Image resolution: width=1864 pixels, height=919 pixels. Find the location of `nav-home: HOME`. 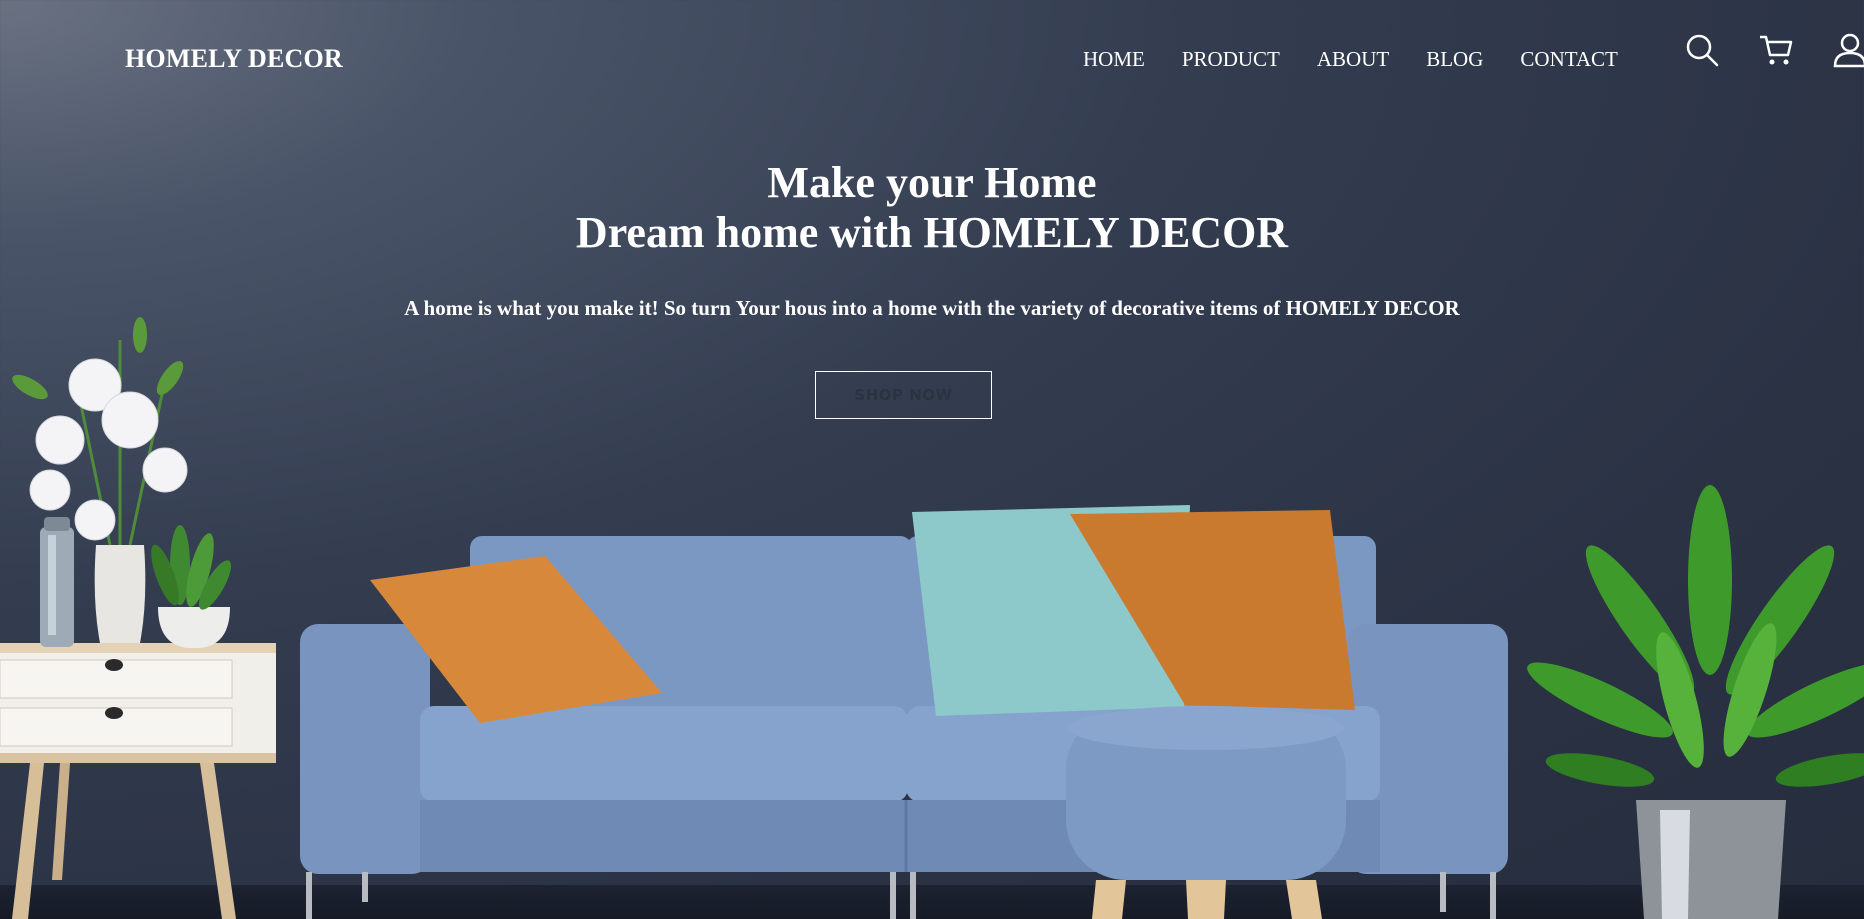

nav-home: HOME is located at coordinates (1114, 59).